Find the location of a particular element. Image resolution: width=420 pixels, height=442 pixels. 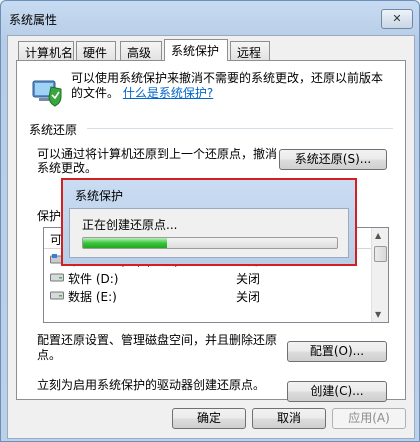

intro-description: 可以使用系统保护来撤消不需要的系统更改，还原以前版本的文件。 is located at coordinates (227, 85).